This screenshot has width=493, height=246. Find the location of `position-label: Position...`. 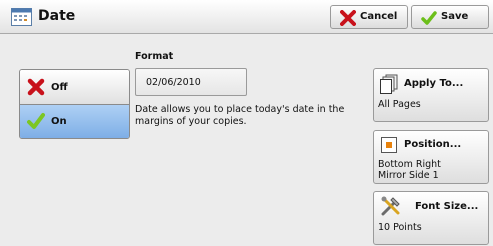

position-label: Position... is located at coordinates (433, 144).